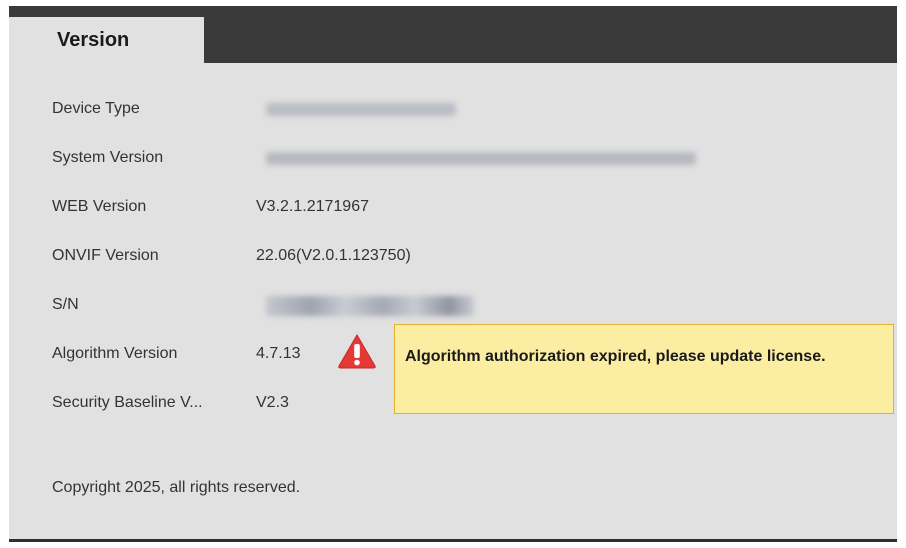 The image size is (906, 548). Describe the element at coordinates (99, 206) in the screenshot. I see `web-version-label: WEB Version` at that location.